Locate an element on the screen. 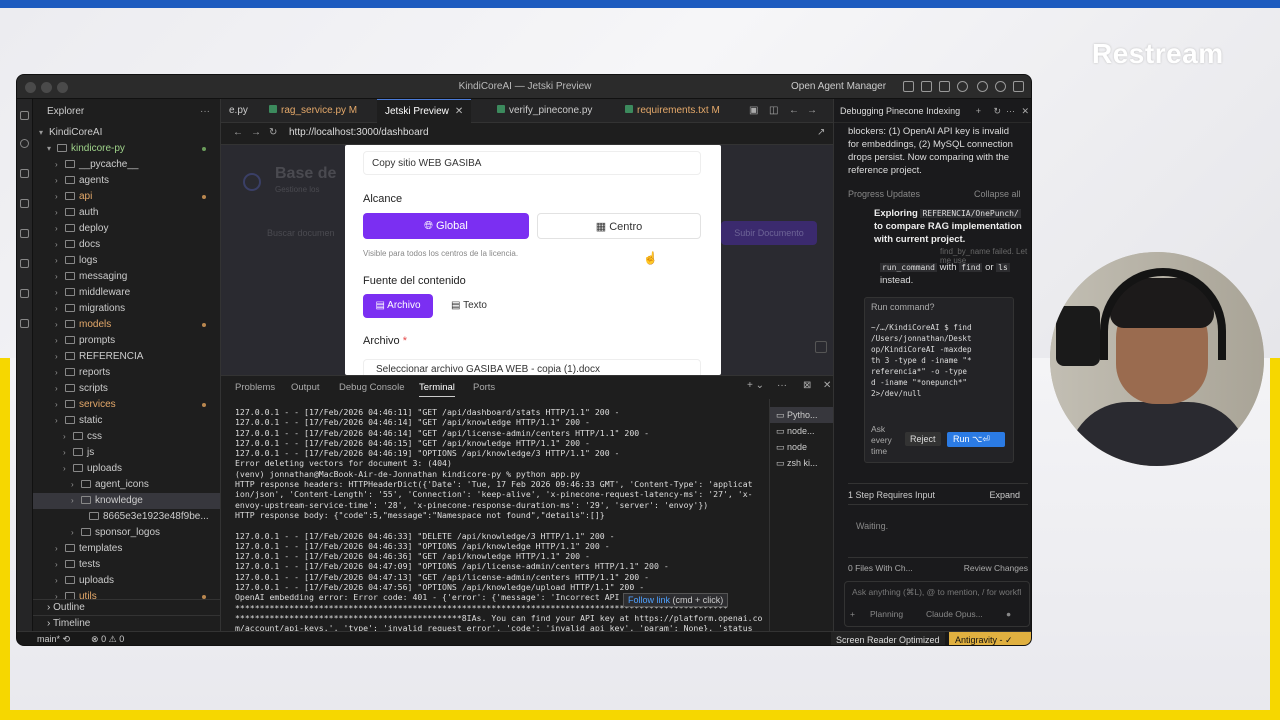  more-actions-icon: ··· is located at coordinates (205, 112).